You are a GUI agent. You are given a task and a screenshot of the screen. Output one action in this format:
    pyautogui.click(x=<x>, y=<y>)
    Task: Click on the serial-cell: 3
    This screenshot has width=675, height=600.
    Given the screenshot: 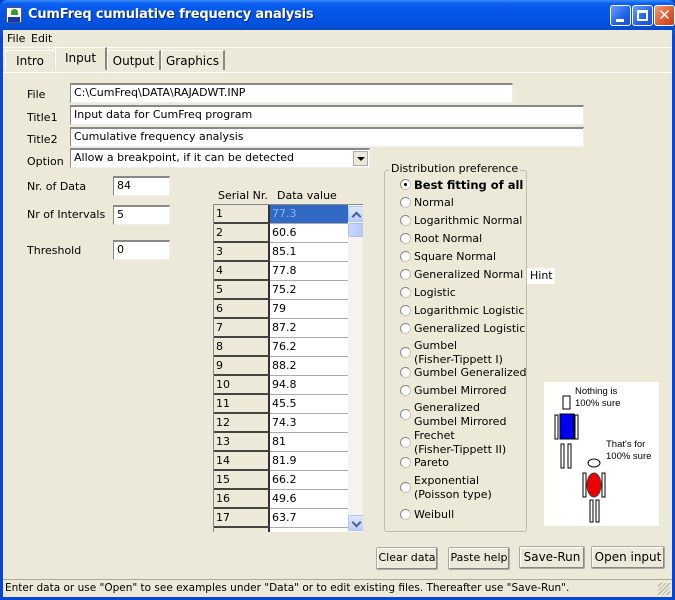 What is the action you would take?
    pyautogui.click(x=242, y=252)
    